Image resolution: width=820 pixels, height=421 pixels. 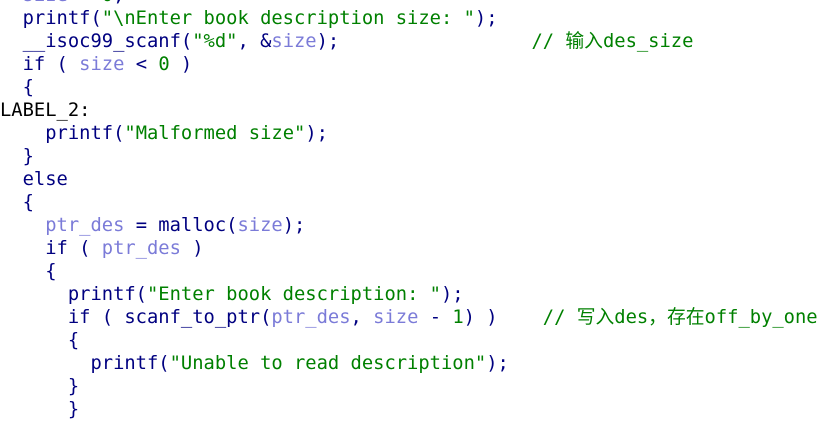 What do you see at coordinates (435, 317) in the screenshot?
I see `code-token: -` at bounding box center [435, 317].